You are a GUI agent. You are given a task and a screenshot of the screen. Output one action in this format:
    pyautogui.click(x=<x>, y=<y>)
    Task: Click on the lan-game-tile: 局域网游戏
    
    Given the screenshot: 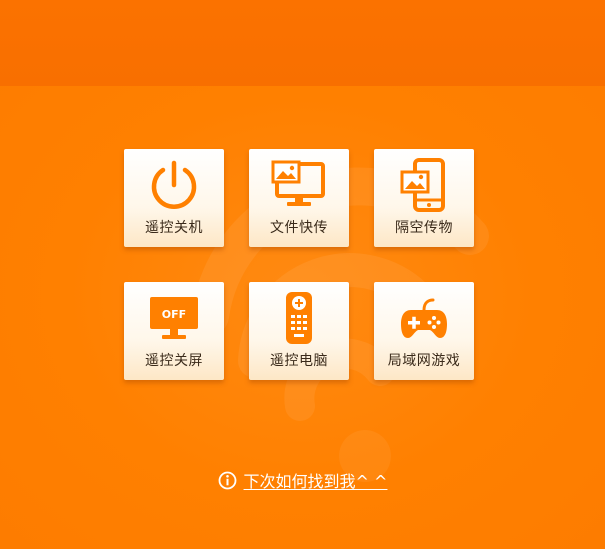 What is the action you would take?
    pyautogui.click(x=424, y=331)
    